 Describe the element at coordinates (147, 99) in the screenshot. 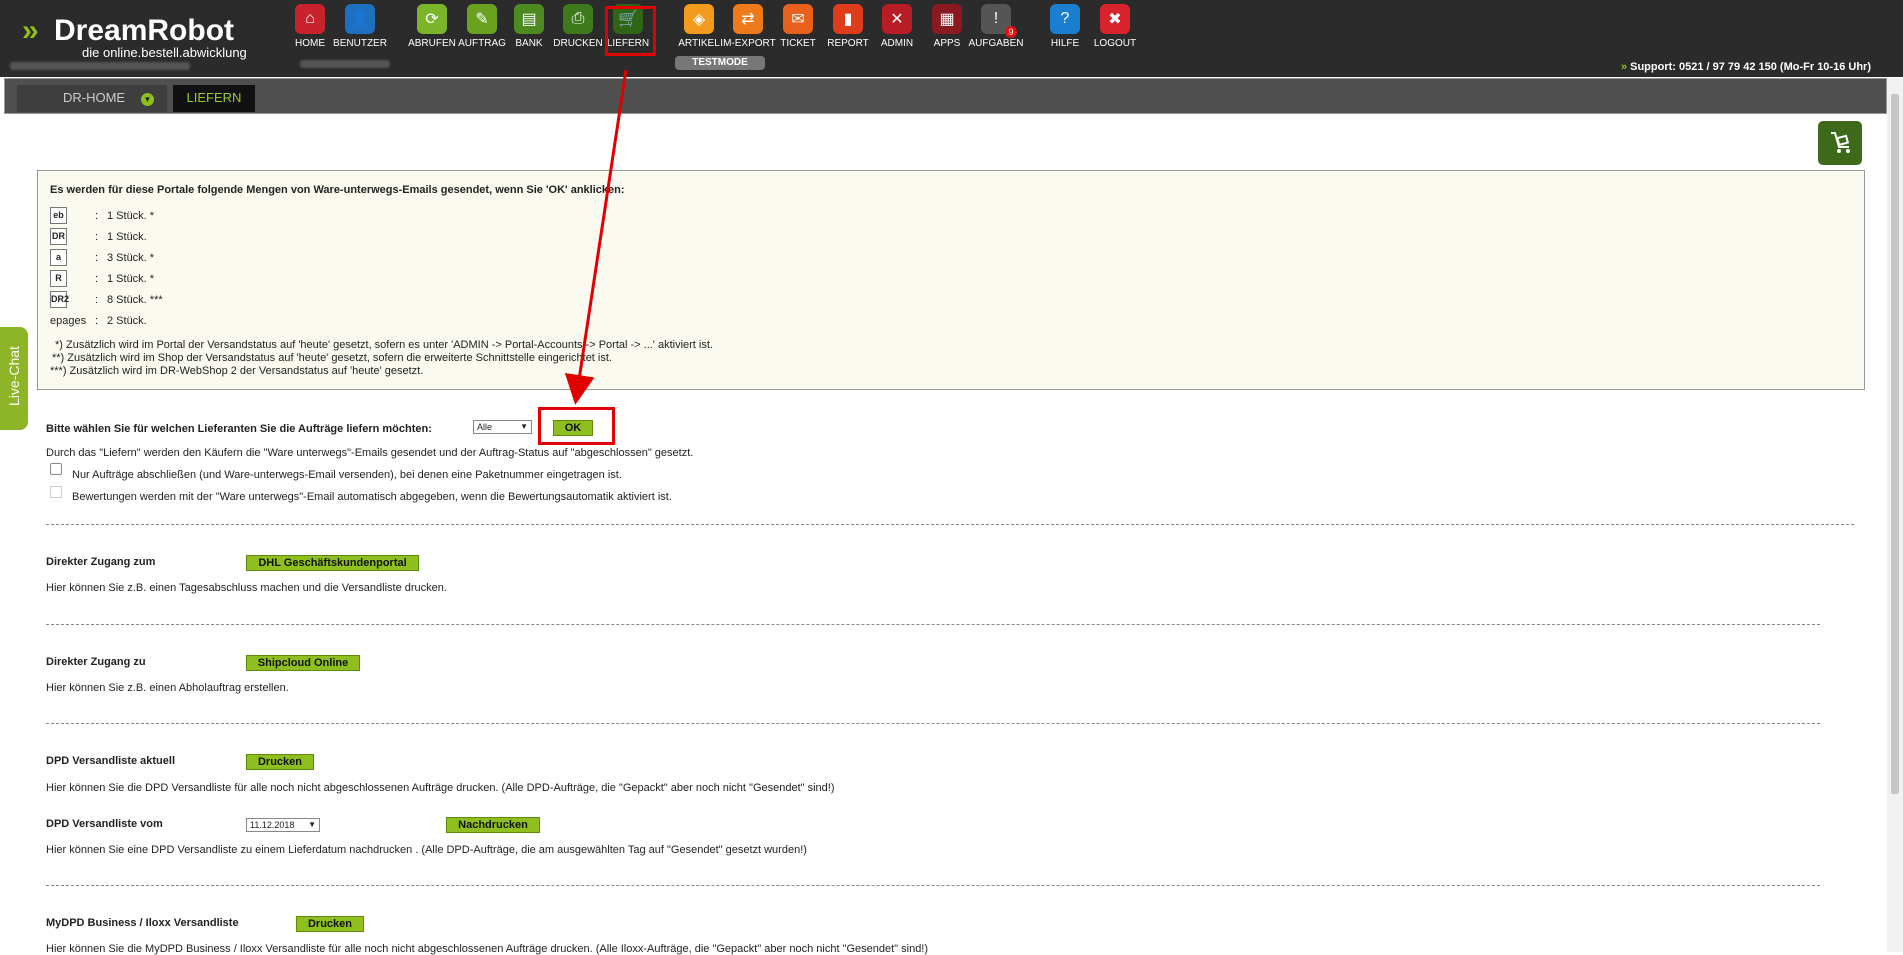

I see `chevron-down-icon: ▼` at that location.